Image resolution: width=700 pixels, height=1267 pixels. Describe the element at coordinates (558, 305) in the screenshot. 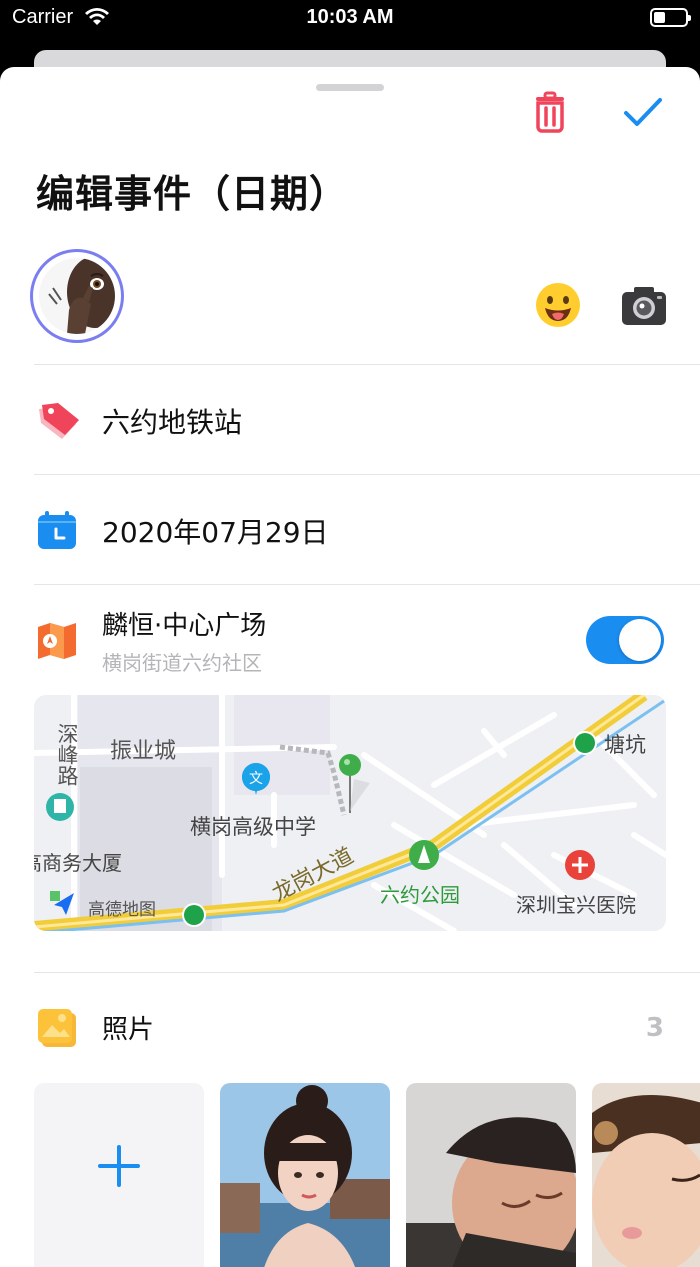

I see `emoji-icon` at that location.